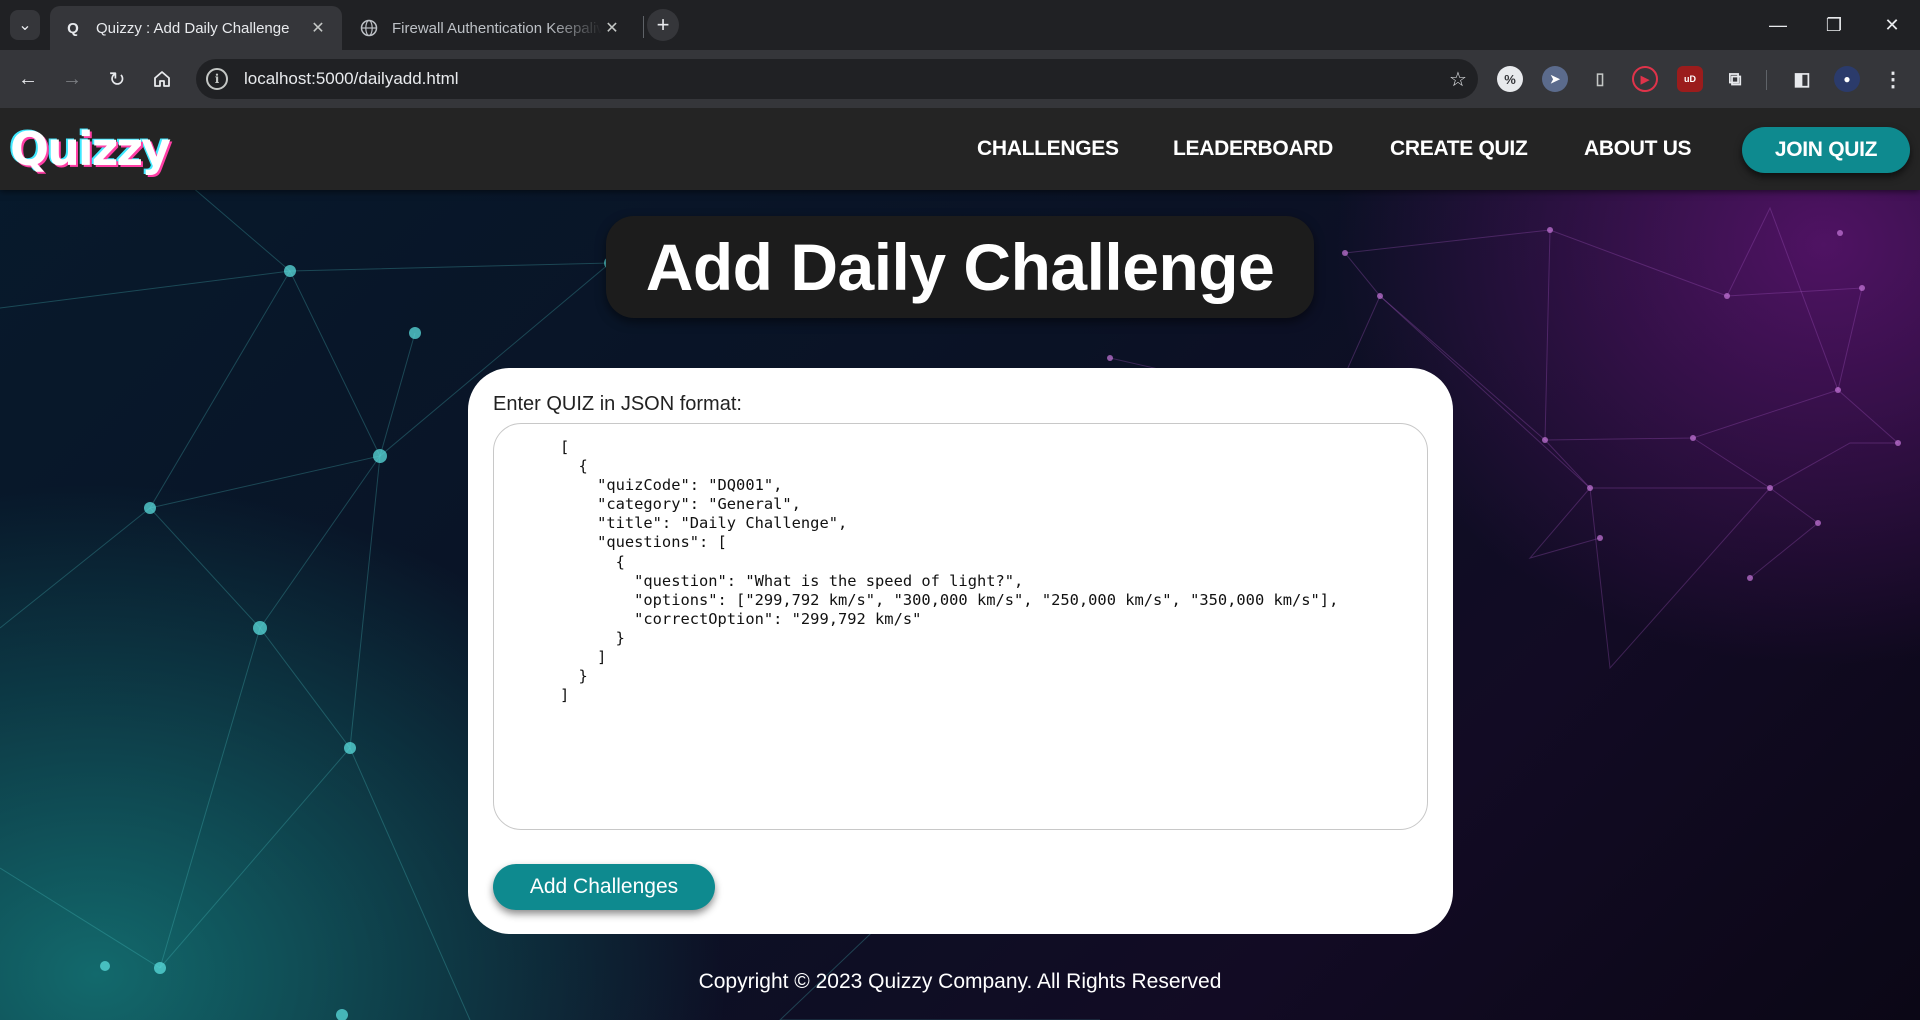  Describe the element at coordinates (1778, 25) in the screenshot. I see `minimize-window-button: —` at that location.